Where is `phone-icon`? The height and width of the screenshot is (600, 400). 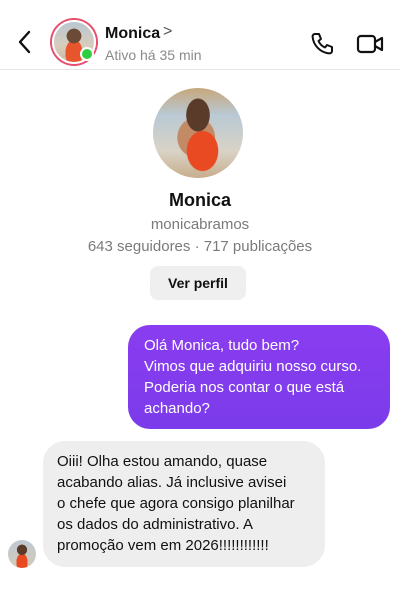 phone-icon is located at coordinates (322, 44).